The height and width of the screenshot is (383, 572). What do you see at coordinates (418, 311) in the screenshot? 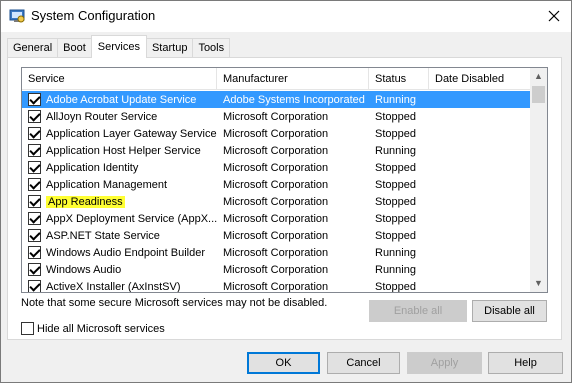
I see `enable-all-button: Enable all` at bounding box center [418, 311].